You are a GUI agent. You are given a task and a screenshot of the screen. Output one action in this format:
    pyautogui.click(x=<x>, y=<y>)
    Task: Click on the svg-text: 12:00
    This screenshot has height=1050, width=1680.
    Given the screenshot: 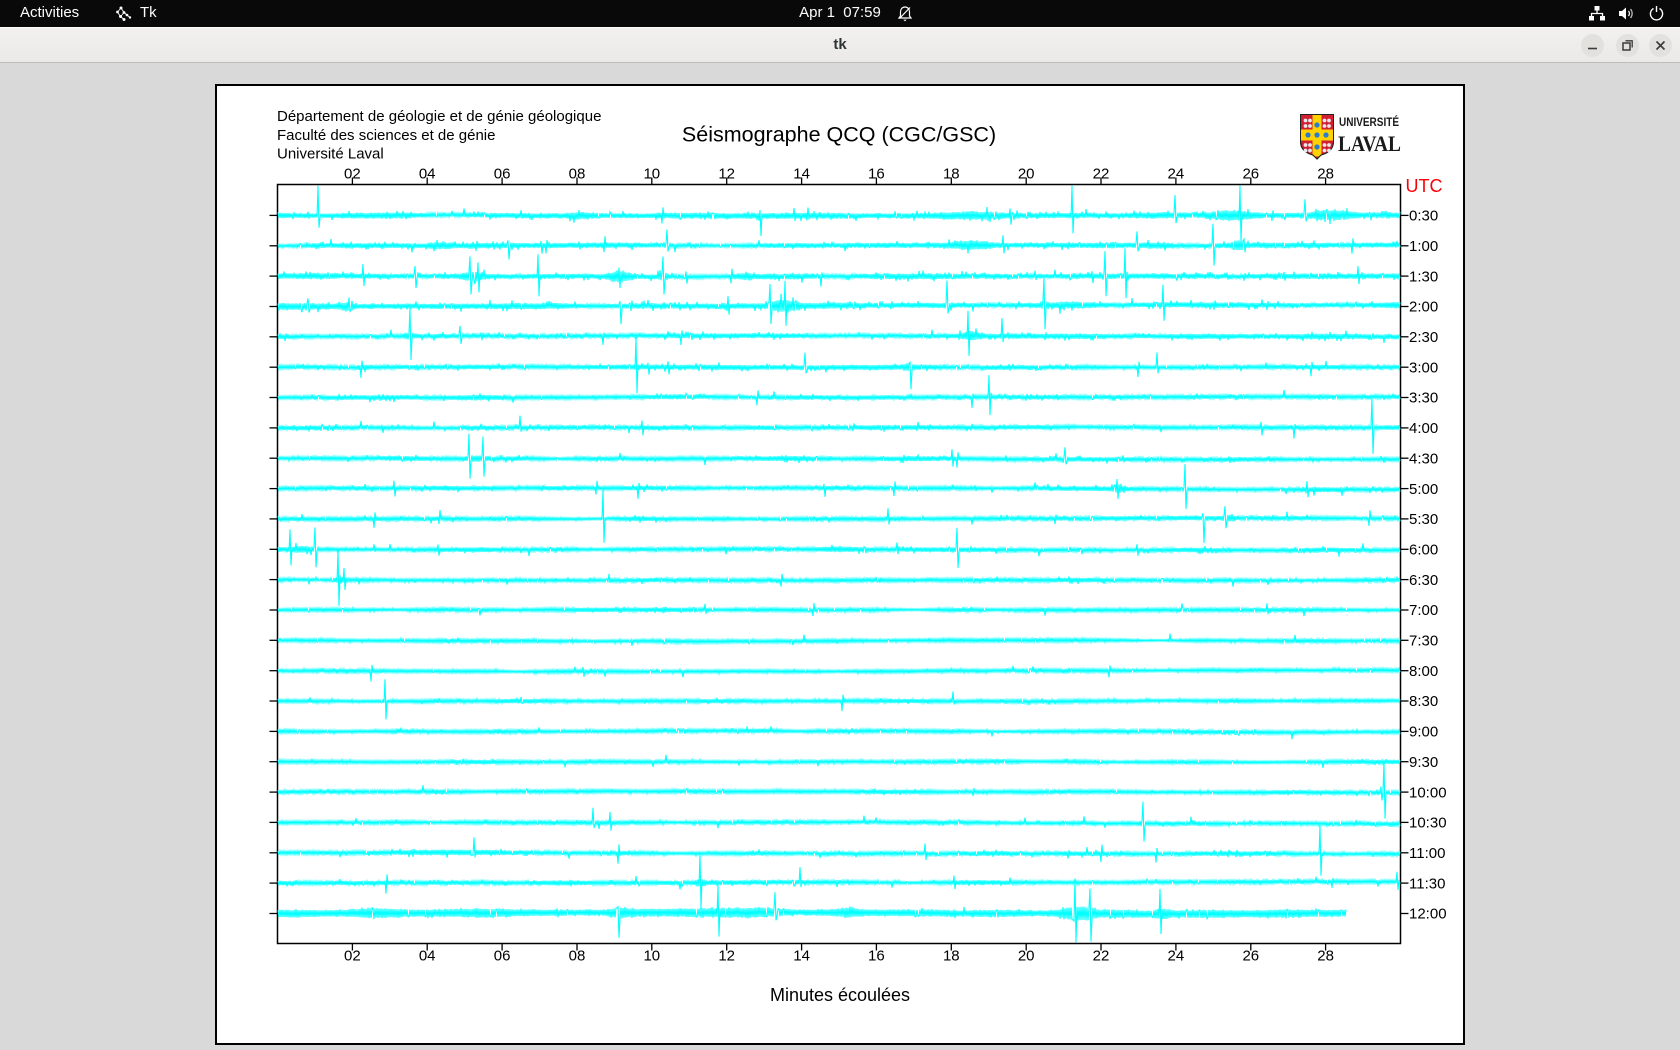 What is the action you would take?
    pyautogui.click(x=1428, y=914)
    